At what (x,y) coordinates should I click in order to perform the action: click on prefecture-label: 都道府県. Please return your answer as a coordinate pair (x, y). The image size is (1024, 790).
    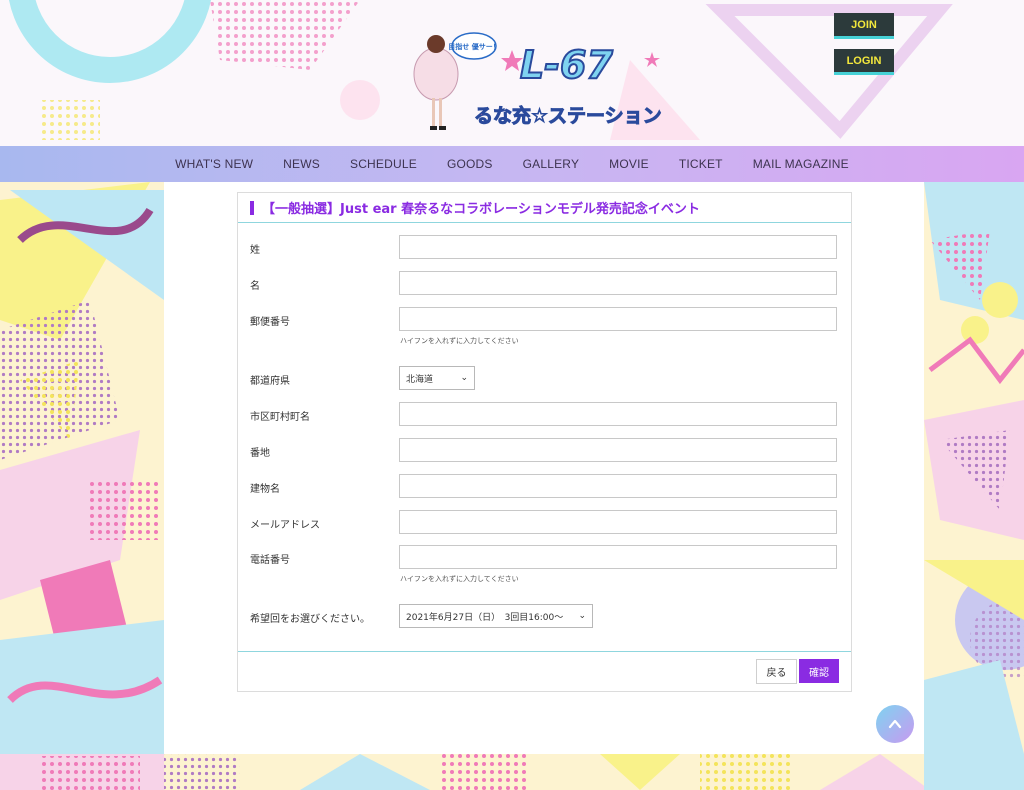
    Looking at the image, I should click on (270, 381).